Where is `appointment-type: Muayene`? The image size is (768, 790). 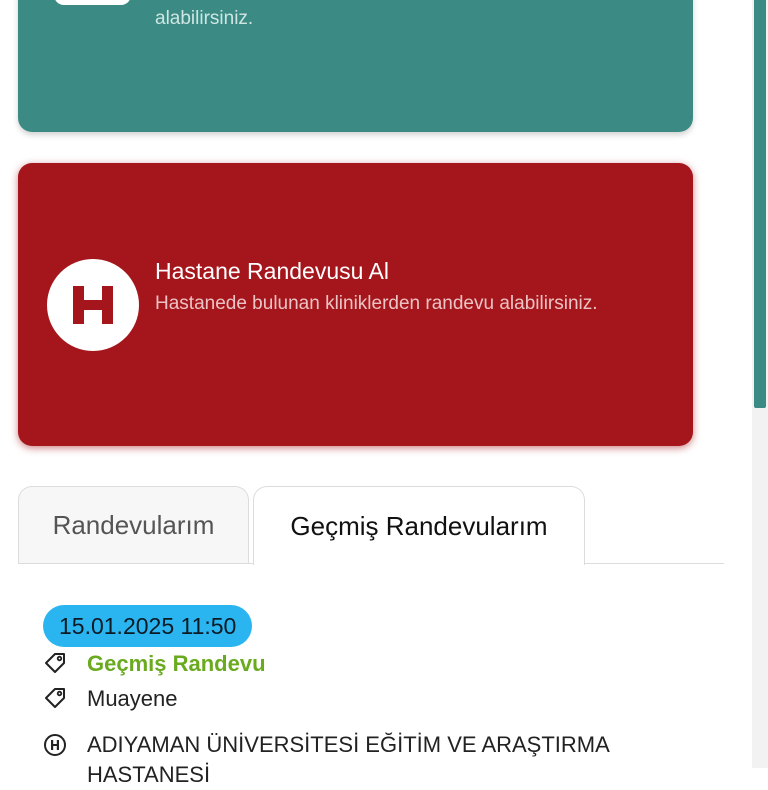 appointment-type: Muayene is located at coordinates (132, 698).